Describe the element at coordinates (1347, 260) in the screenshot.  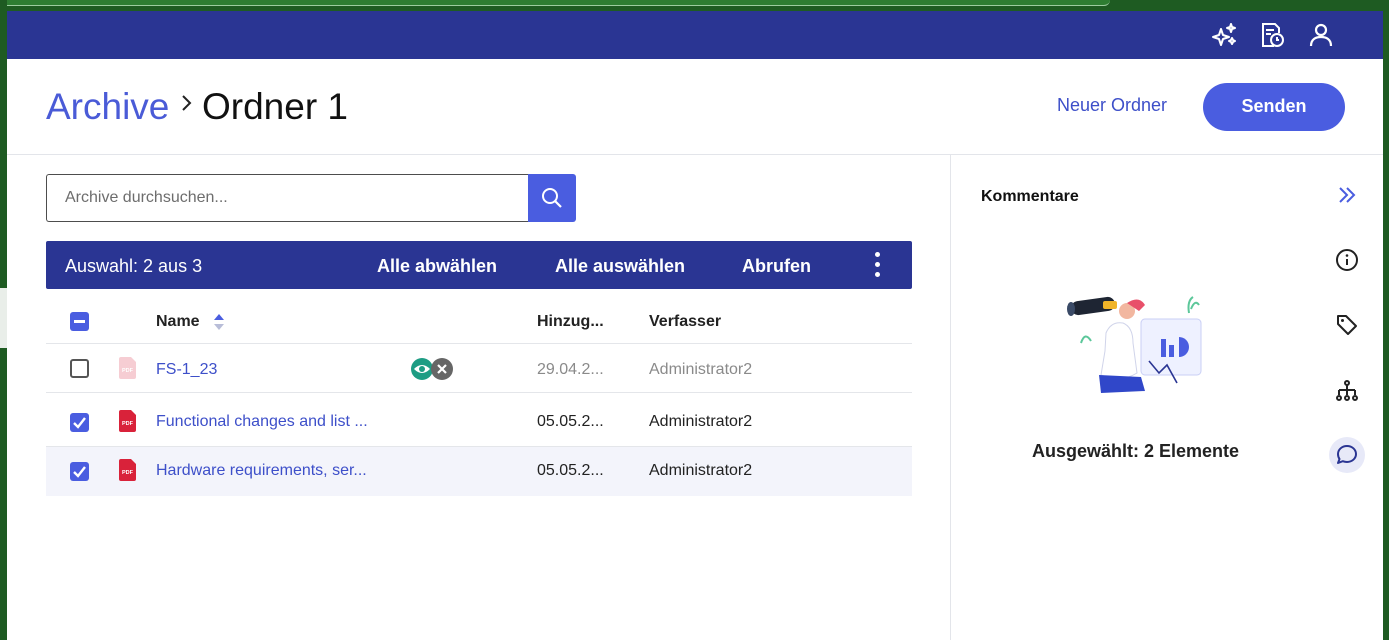
I see `info-icon` at that location.